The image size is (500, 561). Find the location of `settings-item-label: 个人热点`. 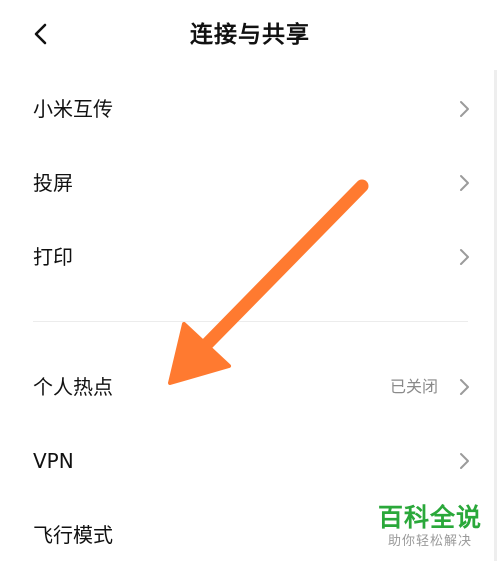

settings-item-label: 个人热点 is located at coordinates (73, 387).